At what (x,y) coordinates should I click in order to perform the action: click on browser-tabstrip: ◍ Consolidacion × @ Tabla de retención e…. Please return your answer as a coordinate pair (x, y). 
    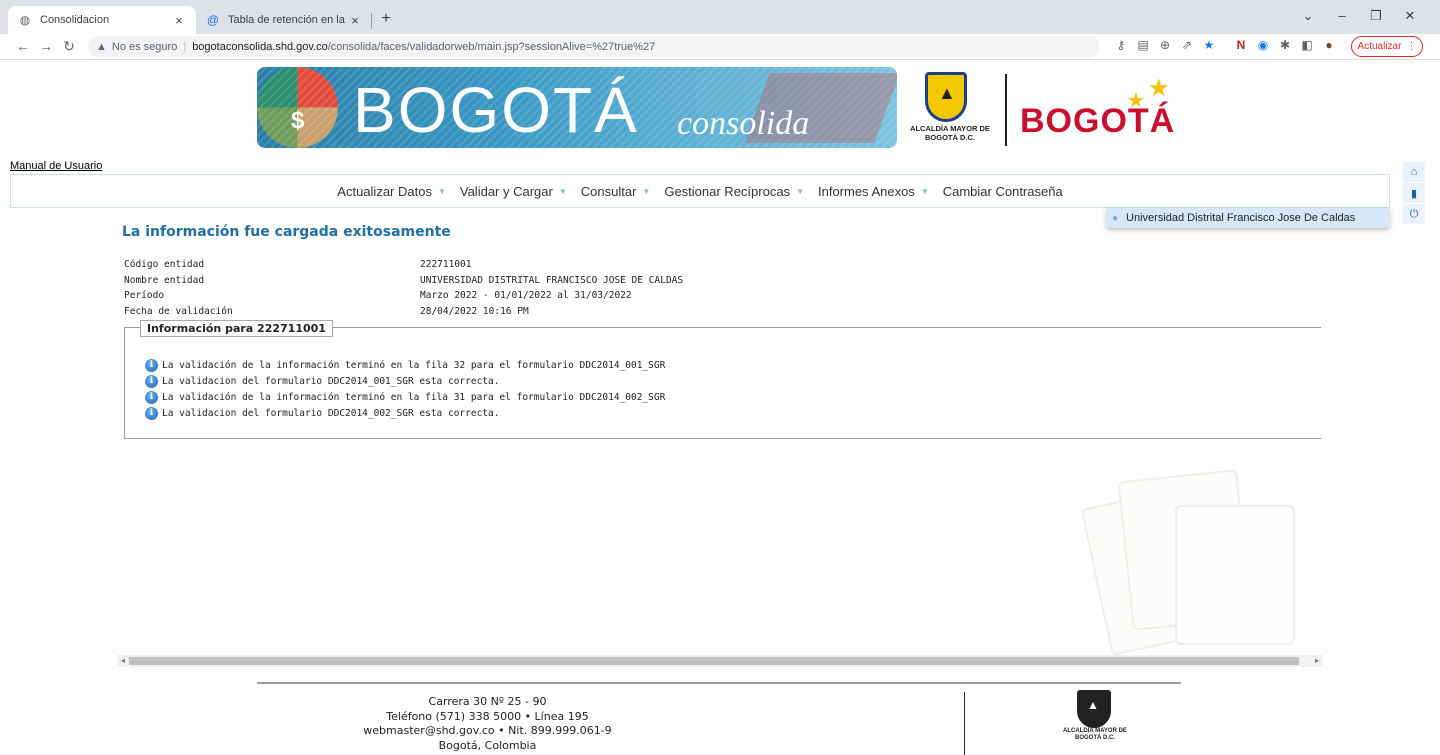
    Looking at the image, I should click on (720, 17).